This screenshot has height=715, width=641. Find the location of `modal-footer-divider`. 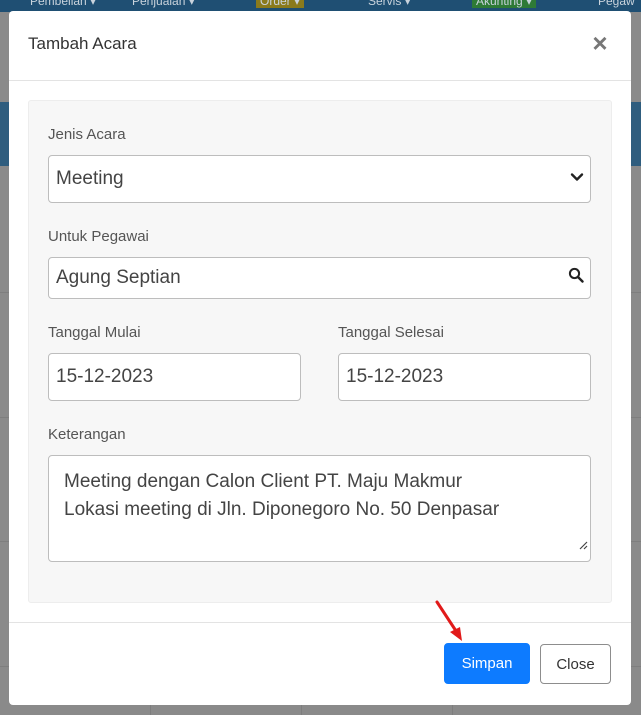

modal-footer-divider is located at coordinates (320, 622).